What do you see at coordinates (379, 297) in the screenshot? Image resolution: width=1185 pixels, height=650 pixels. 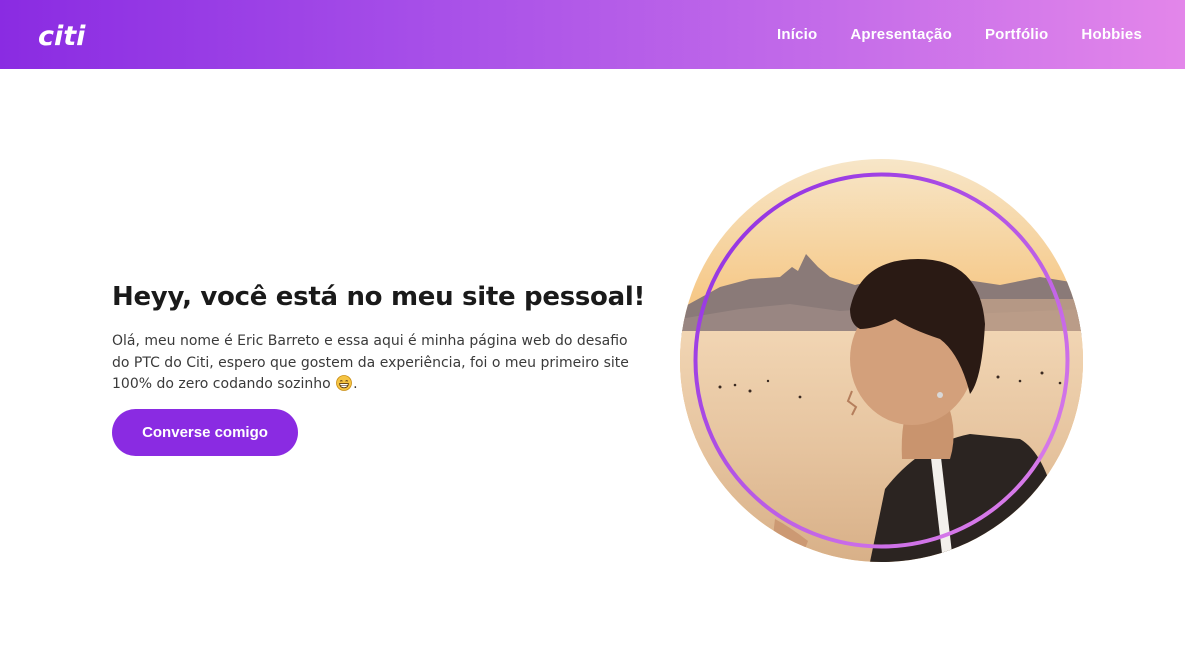 I see `hero-title: Heyy, você está no meu site pessoal!` at bounding box center [379, 297].